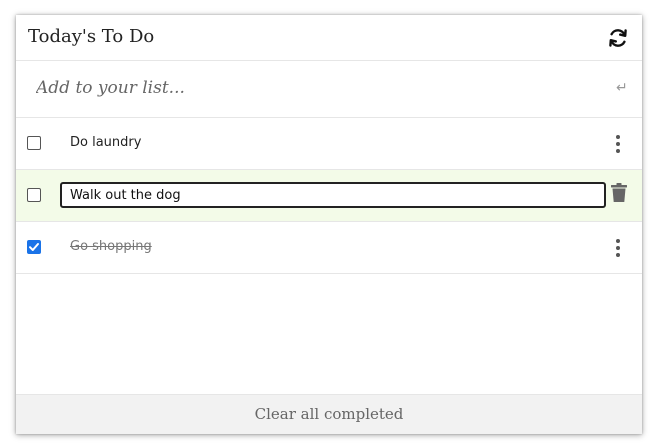 Image resolution: width=659 pixels, height=448 pixels. Describe the element at coordinates (329, 38) in the screenshot. I see `header: Today's To Do` at that location.